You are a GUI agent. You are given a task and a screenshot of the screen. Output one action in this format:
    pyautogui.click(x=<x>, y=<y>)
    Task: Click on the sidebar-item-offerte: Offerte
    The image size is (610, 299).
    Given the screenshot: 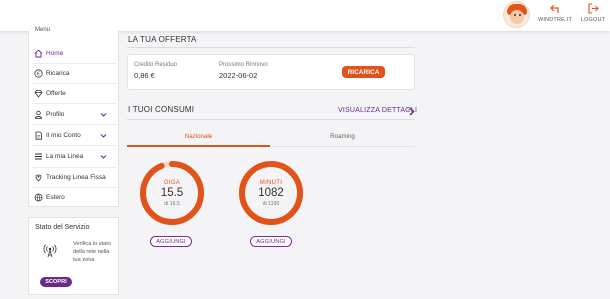 What is the action you would take?
    pyautogui.click(x=74, y=93)
    